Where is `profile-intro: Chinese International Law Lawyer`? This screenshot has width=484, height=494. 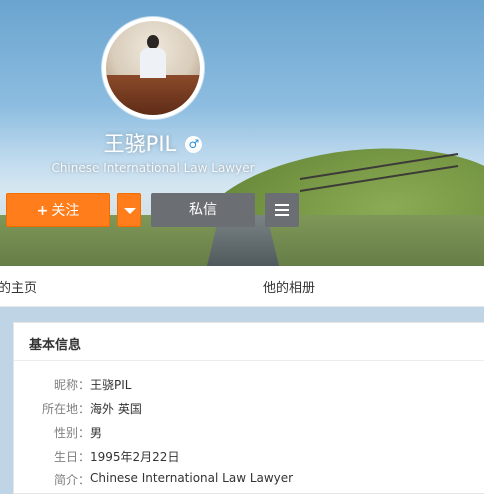
profile-intro: Chinese International Law Lawyer is located at coordinates (153, 168).